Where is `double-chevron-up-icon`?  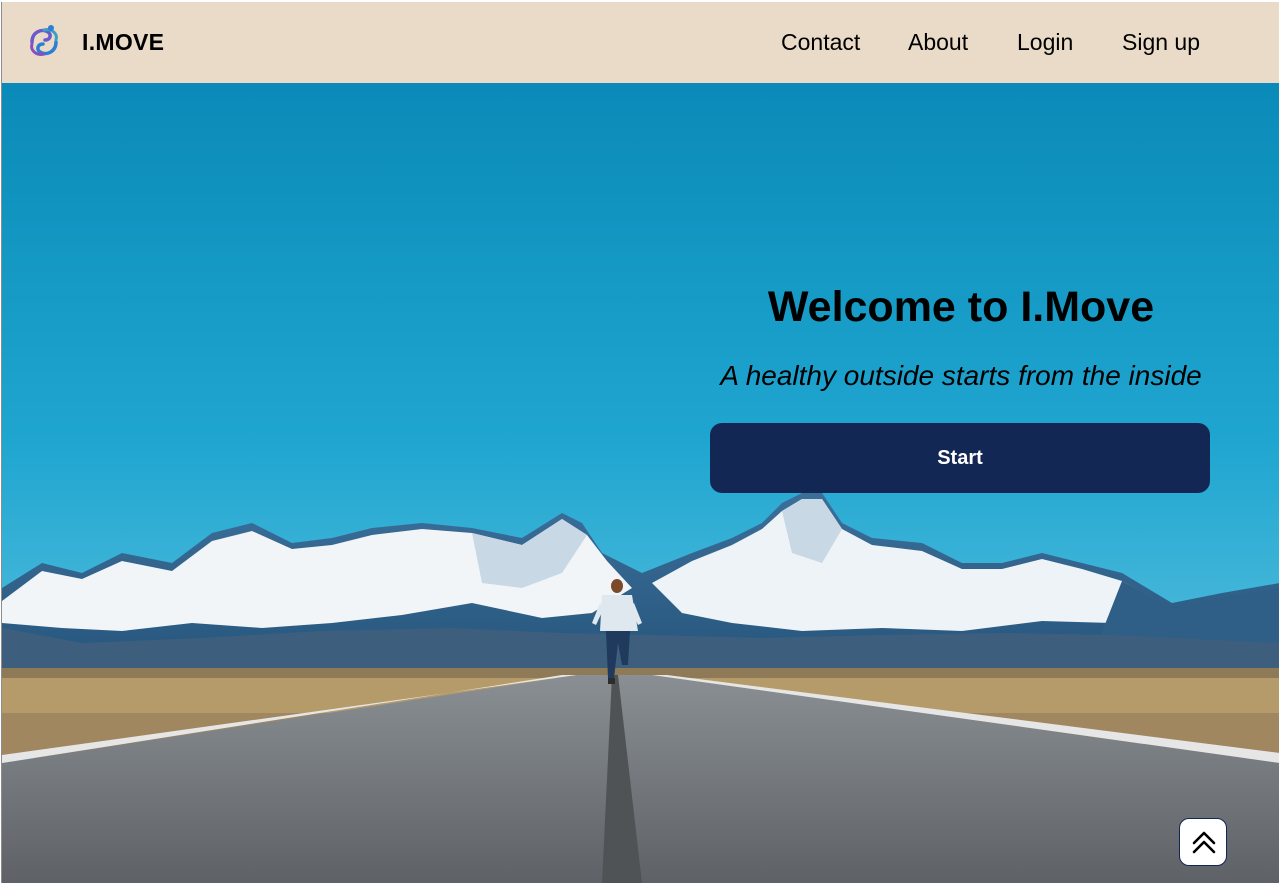 double-chevron-up-icon is located at coordinates (1204, 842).